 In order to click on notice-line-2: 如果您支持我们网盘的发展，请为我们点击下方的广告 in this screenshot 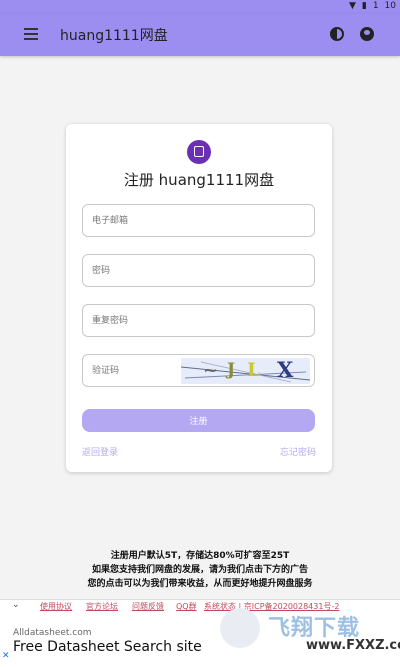, I will do `click(199, 570)`.